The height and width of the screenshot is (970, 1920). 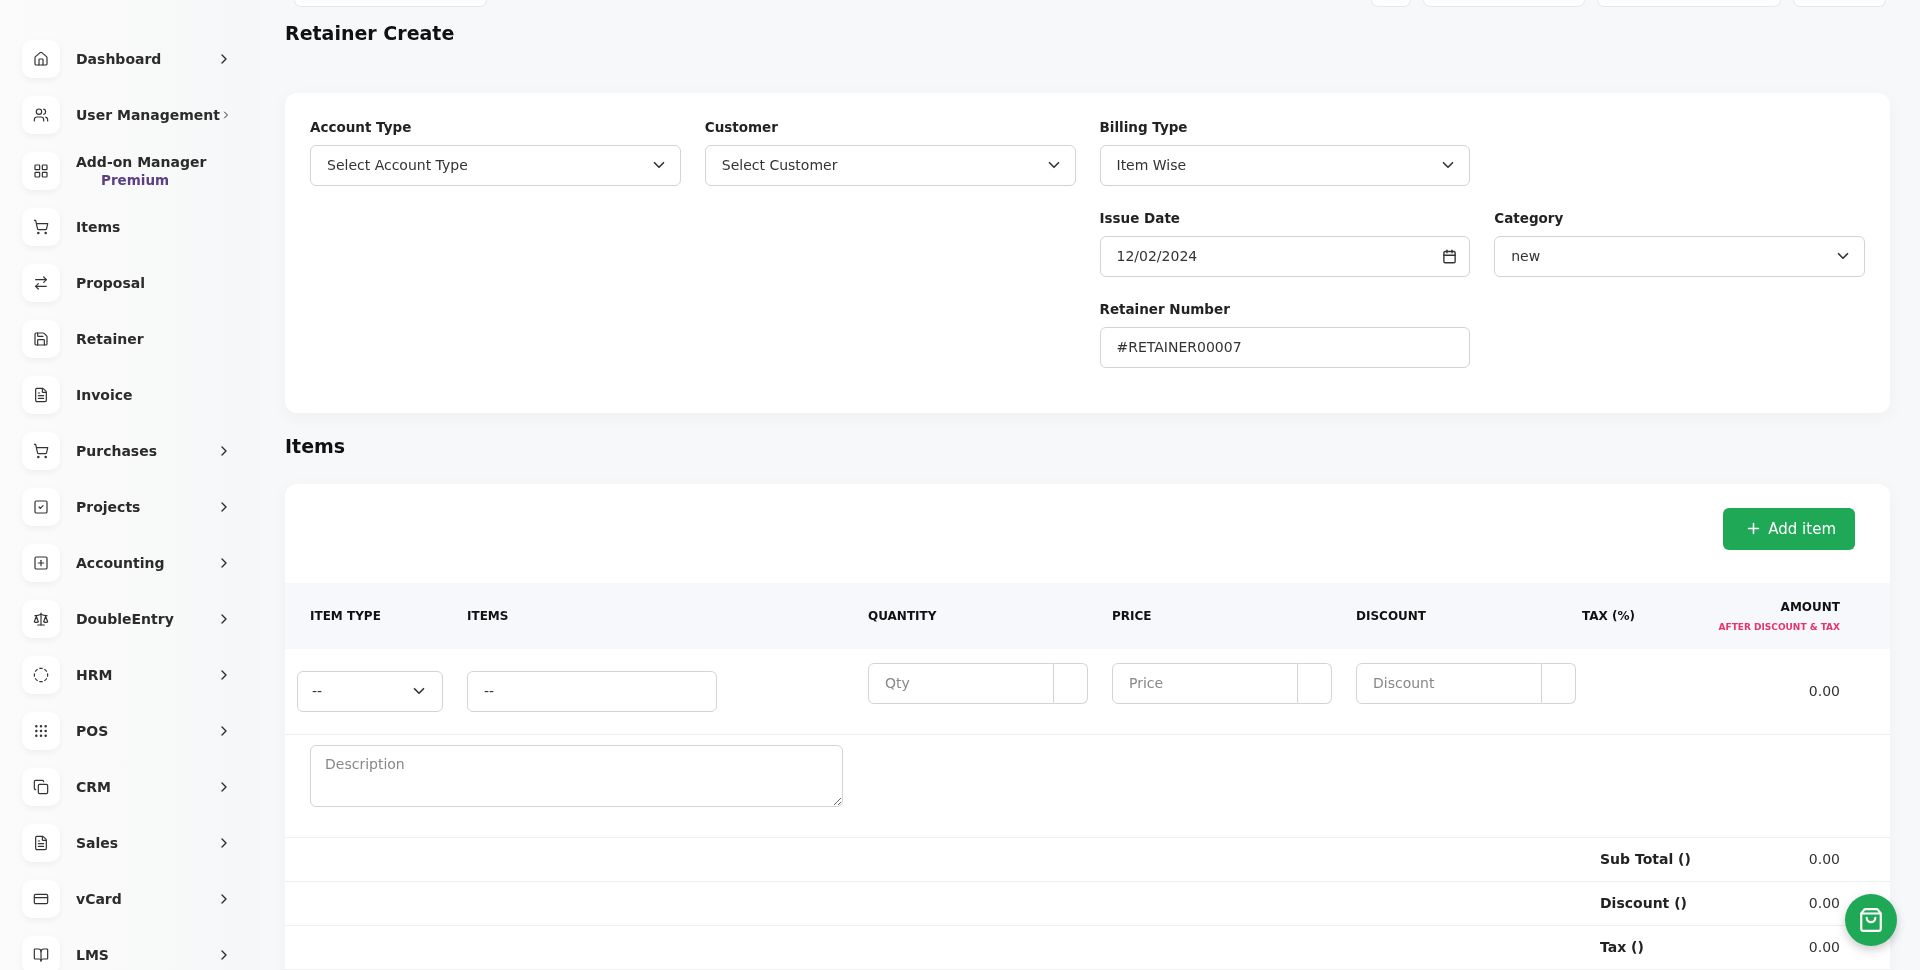 What do you see at coordinates (99, 227) in the screenshot?
I see `sidebar-label: Items` at bounding box center [99, 227].